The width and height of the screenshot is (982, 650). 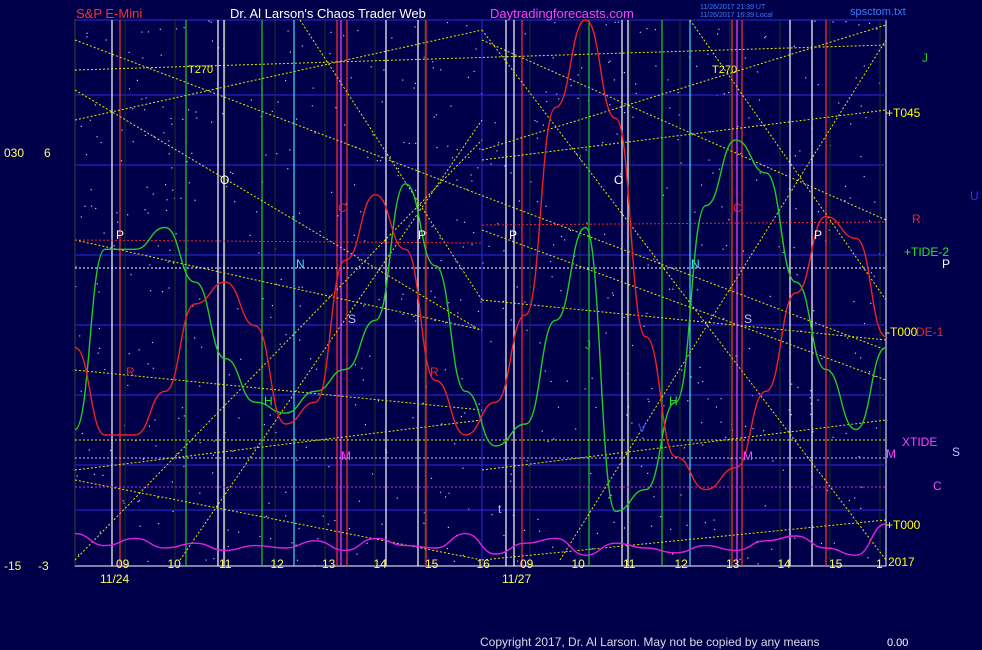 I want to click on label-t1: t, so click(x=500, y=509).